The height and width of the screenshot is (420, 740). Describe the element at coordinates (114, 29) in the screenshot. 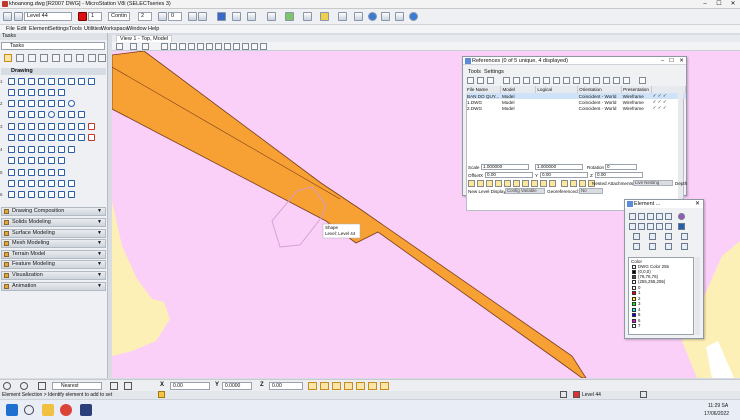

I see `menu-workspace: Workspace` at that location.